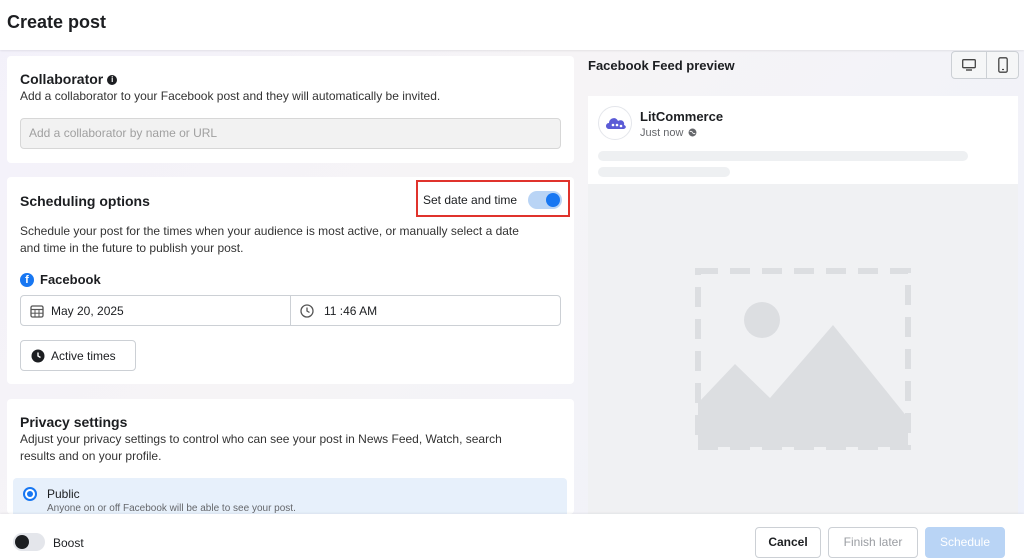 This screenshot has height=558, width=1024. What do you see at coordinates (803, 359) in the screenshot?
I see `image-placeholder-icon` at bounding box center [803, 359].